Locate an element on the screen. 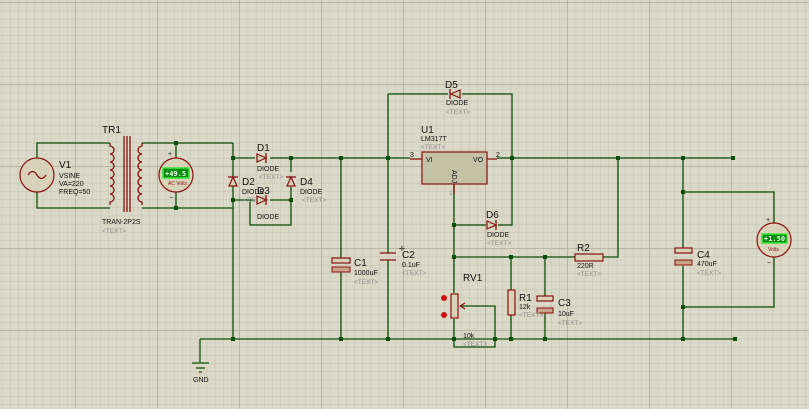  value-label: 1000uF is located at coordinates (366, 273).